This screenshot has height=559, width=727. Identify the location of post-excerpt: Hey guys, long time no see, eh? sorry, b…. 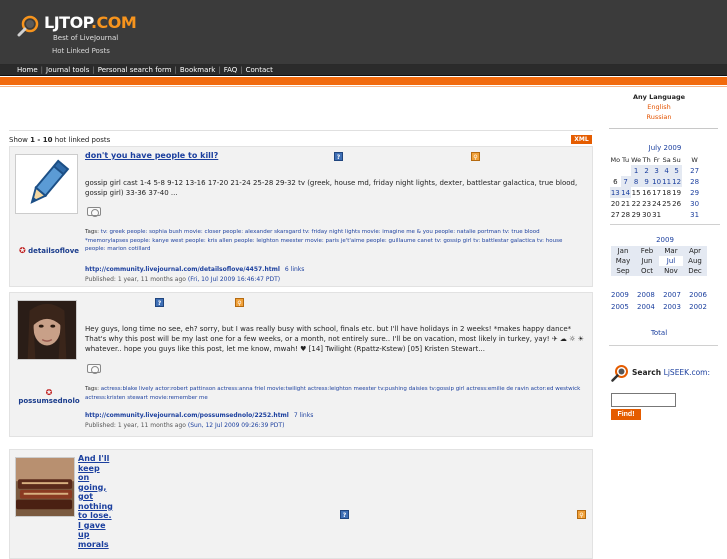
(334, 339).